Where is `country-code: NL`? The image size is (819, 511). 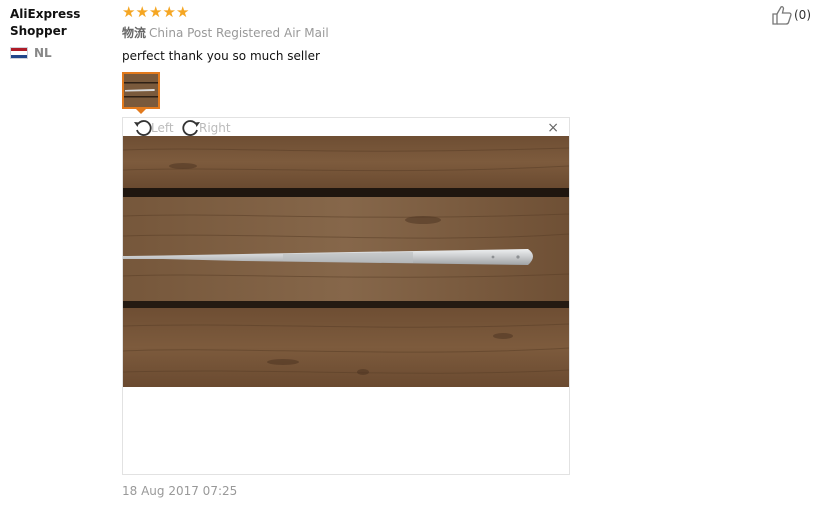
country-code: NL is located at coordinates (43, 53).